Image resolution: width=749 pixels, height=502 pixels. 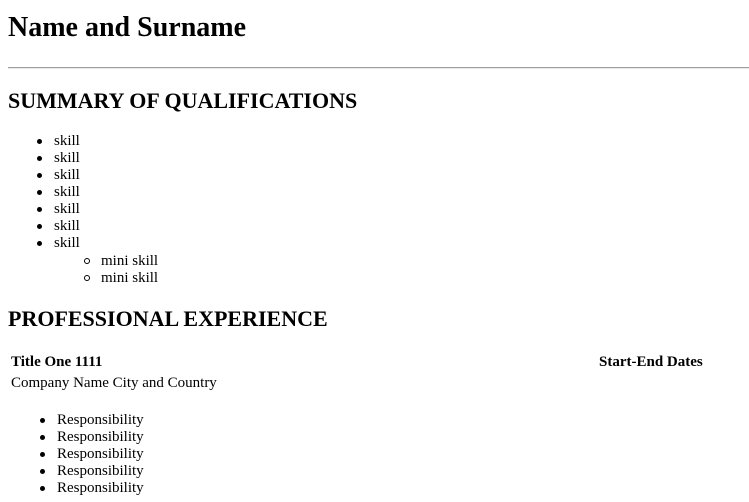 I want to click on job-title: Title One 1111, so click(x=57, y=362).